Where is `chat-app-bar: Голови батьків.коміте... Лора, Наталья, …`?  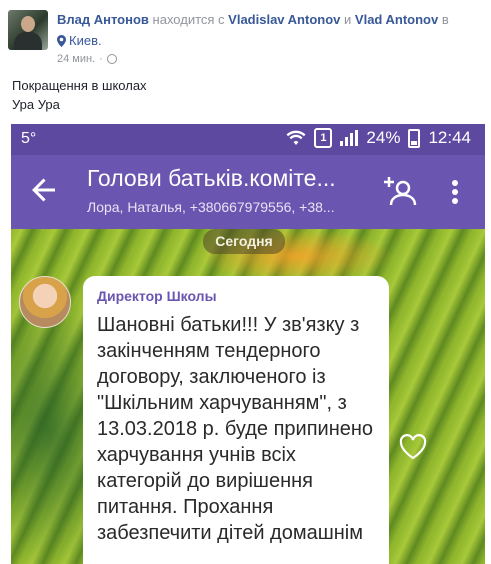
chat-app-bar: Голови батьків.коміте... Лора, Наталья, … is located at coordinates (248, 192).